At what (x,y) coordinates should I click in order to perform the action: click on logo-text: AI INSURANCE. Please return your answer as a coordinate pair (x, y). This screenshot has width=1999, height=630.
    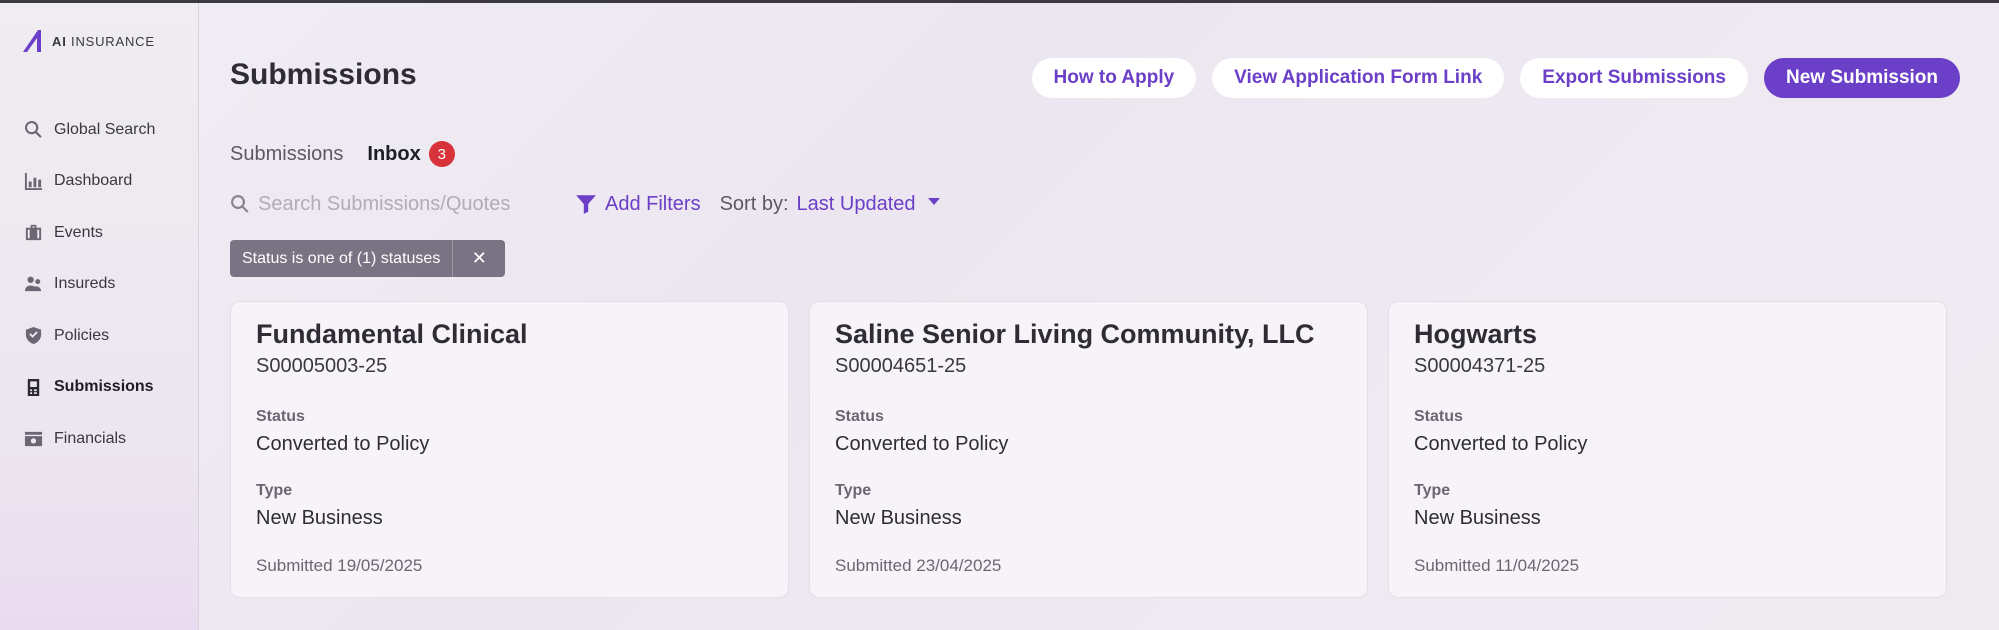
    Looking at the image, I should click on (103, 41).